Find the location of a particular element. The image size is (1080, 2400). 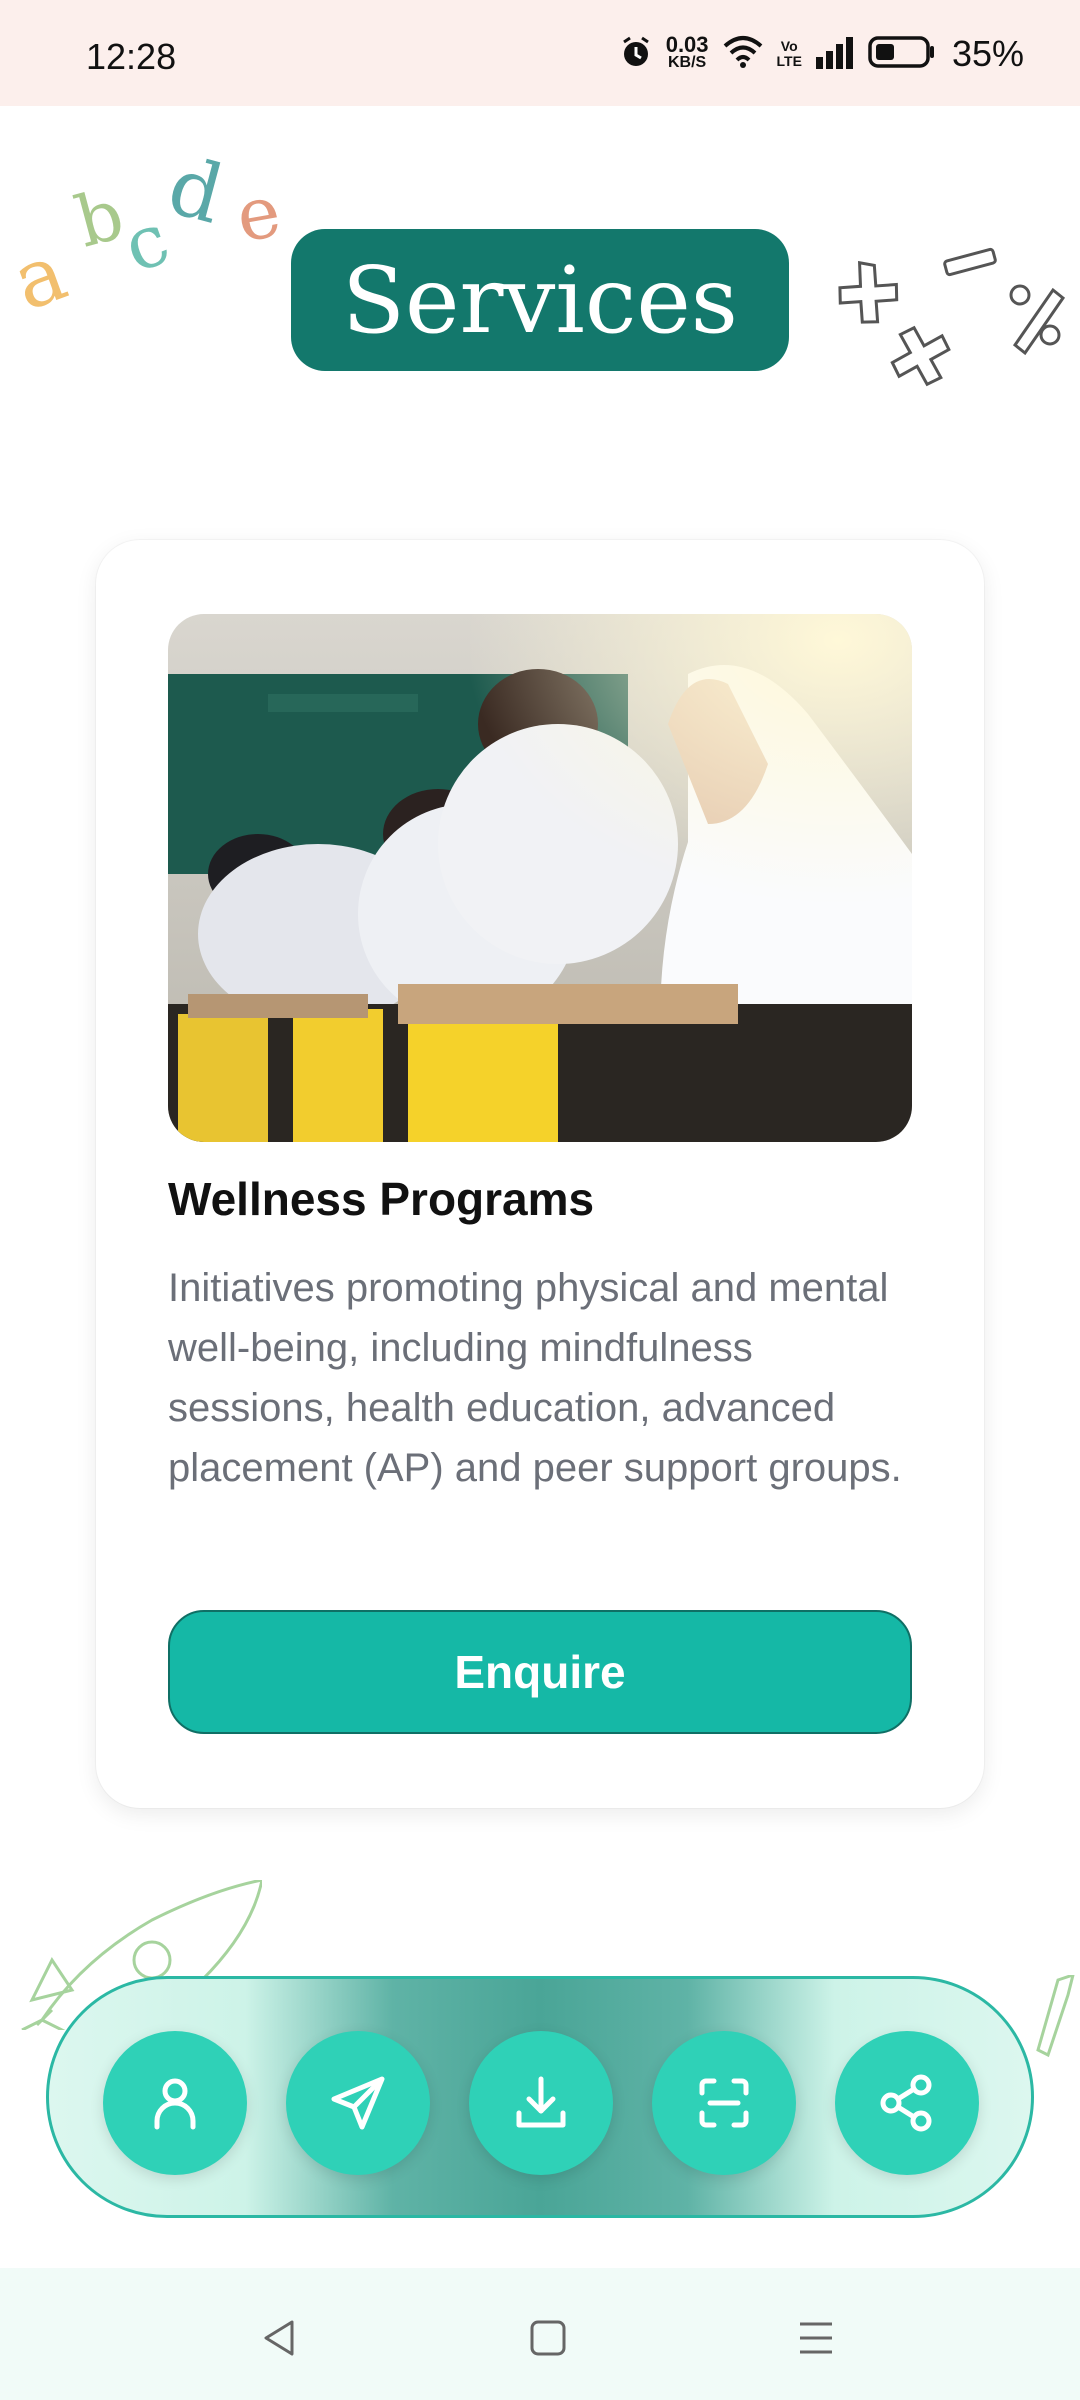

download-icon is located at coordinates (541, 2102).